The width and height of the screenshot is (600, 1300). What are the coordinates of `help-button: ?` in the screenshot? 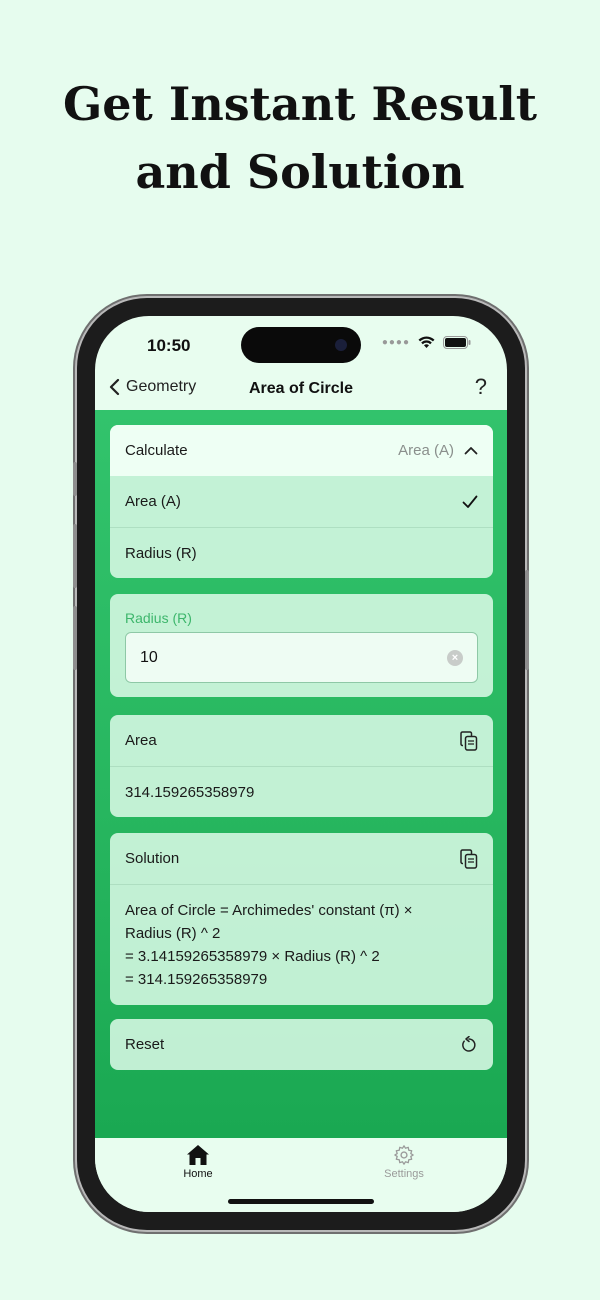 It's located at (481, 387).